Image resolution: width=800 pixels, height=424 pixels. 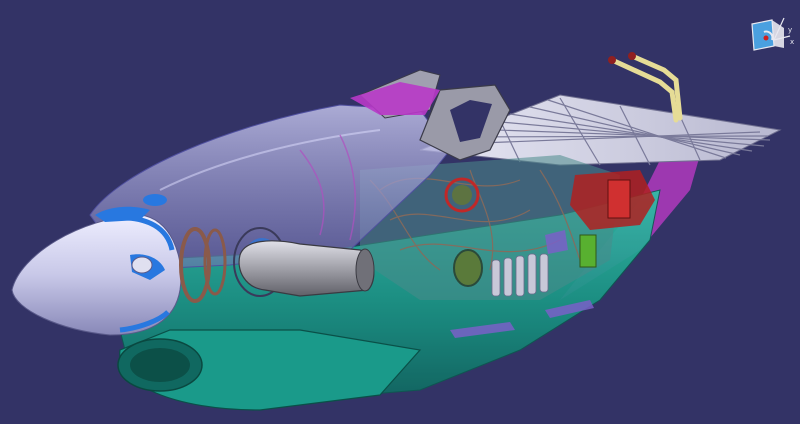 What do you see at coordinates (306, 268) in the screenshot?
I see `exhaust-duct` at bounding box center [306, 268].